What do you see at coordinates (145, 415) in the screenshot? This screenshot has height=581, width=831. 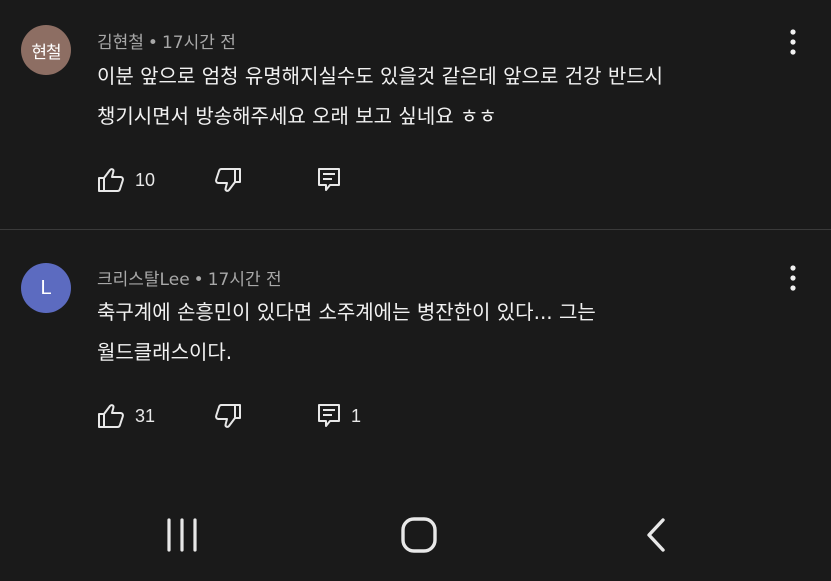 I see `like-count: 31` at bounding box center [145, 415].